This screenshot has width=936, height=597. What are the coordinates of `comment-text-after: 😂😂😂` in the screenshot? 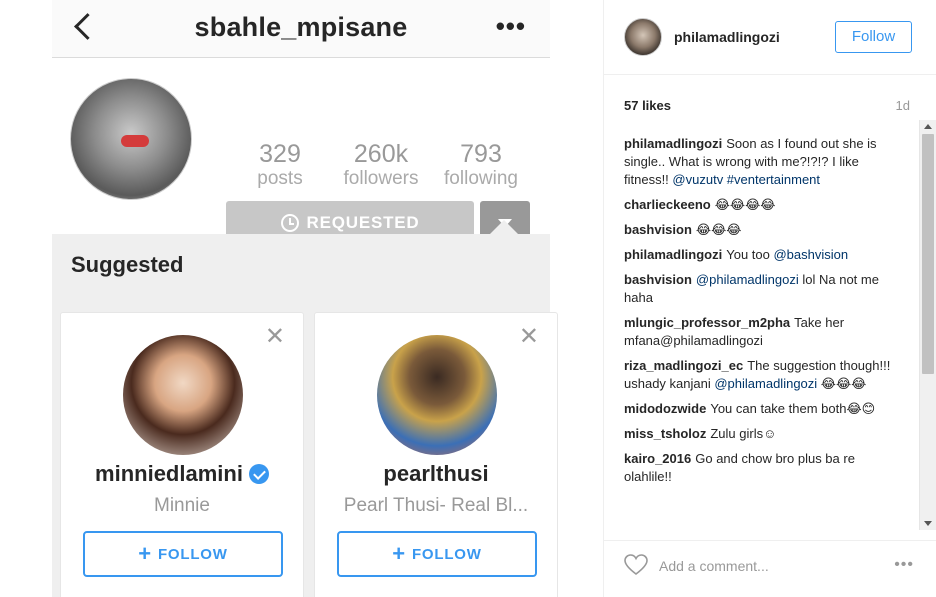 It's located at (843, 383).